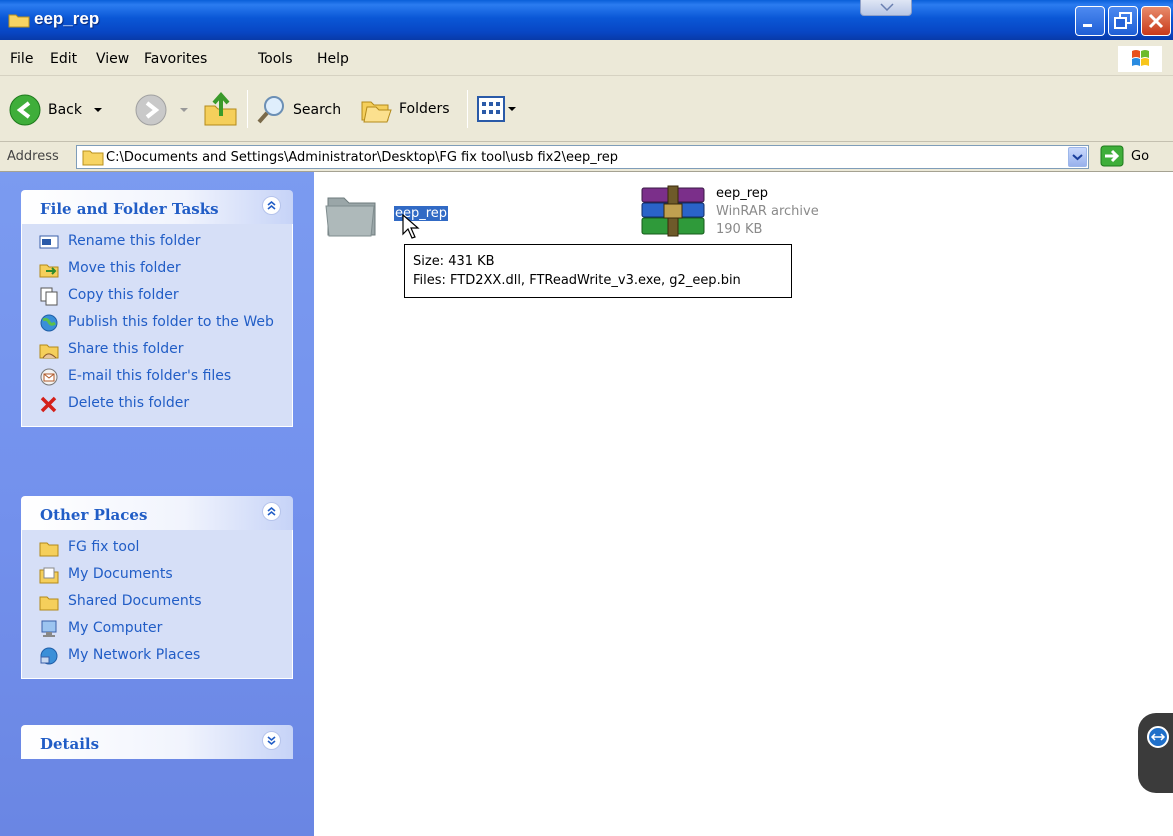  Describe the element at coordinates (48, 404) in the screenshot. I see `delete-icon` at that location.